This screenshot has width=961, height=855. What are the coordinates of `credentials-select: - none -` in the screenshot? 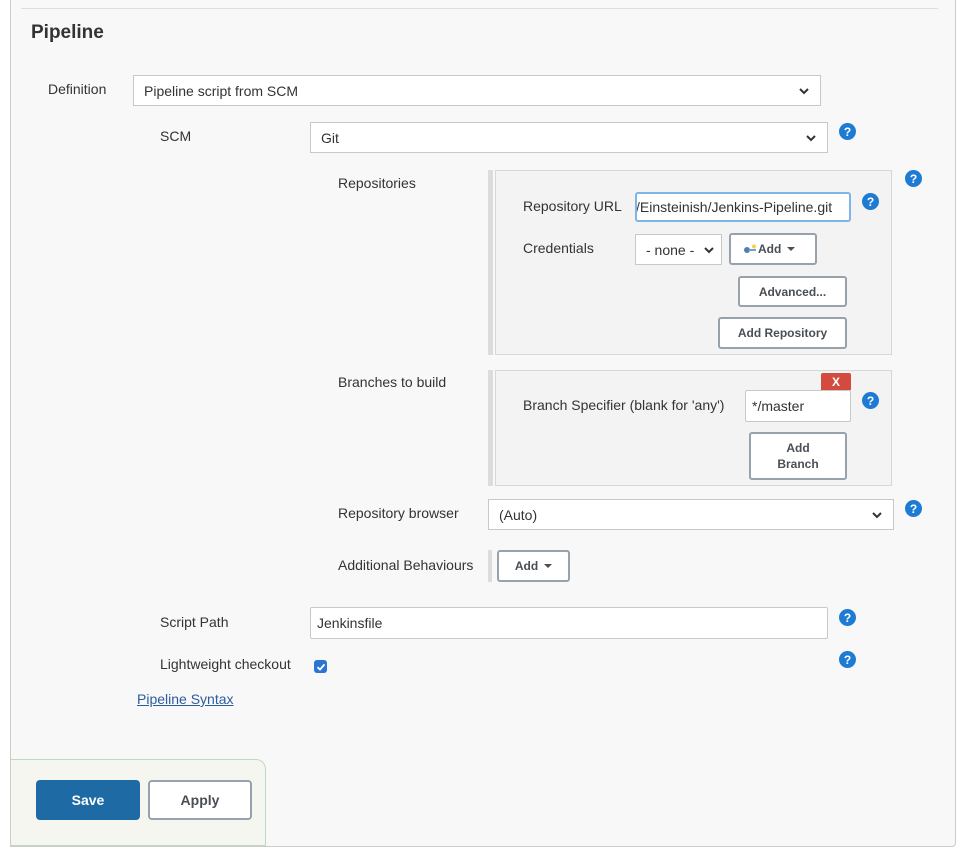 It's located at (678, 249).